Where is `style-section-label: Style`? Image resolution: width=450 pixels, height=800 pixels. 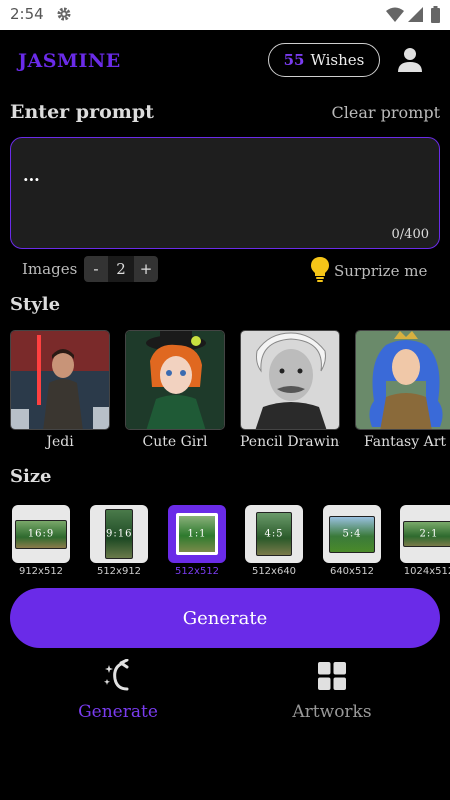
style-section-label: Style is located at coordinates (35, 304).